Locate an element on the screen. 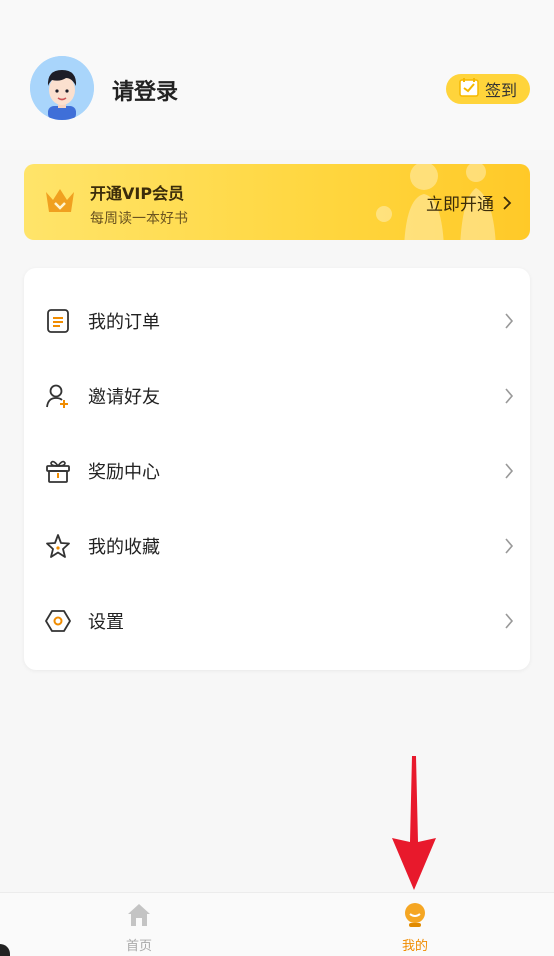 Image resolution: width=554 pixels, height=956 pixels. menu-item-label: 我的收藏 is located at coordinates (124, 547).